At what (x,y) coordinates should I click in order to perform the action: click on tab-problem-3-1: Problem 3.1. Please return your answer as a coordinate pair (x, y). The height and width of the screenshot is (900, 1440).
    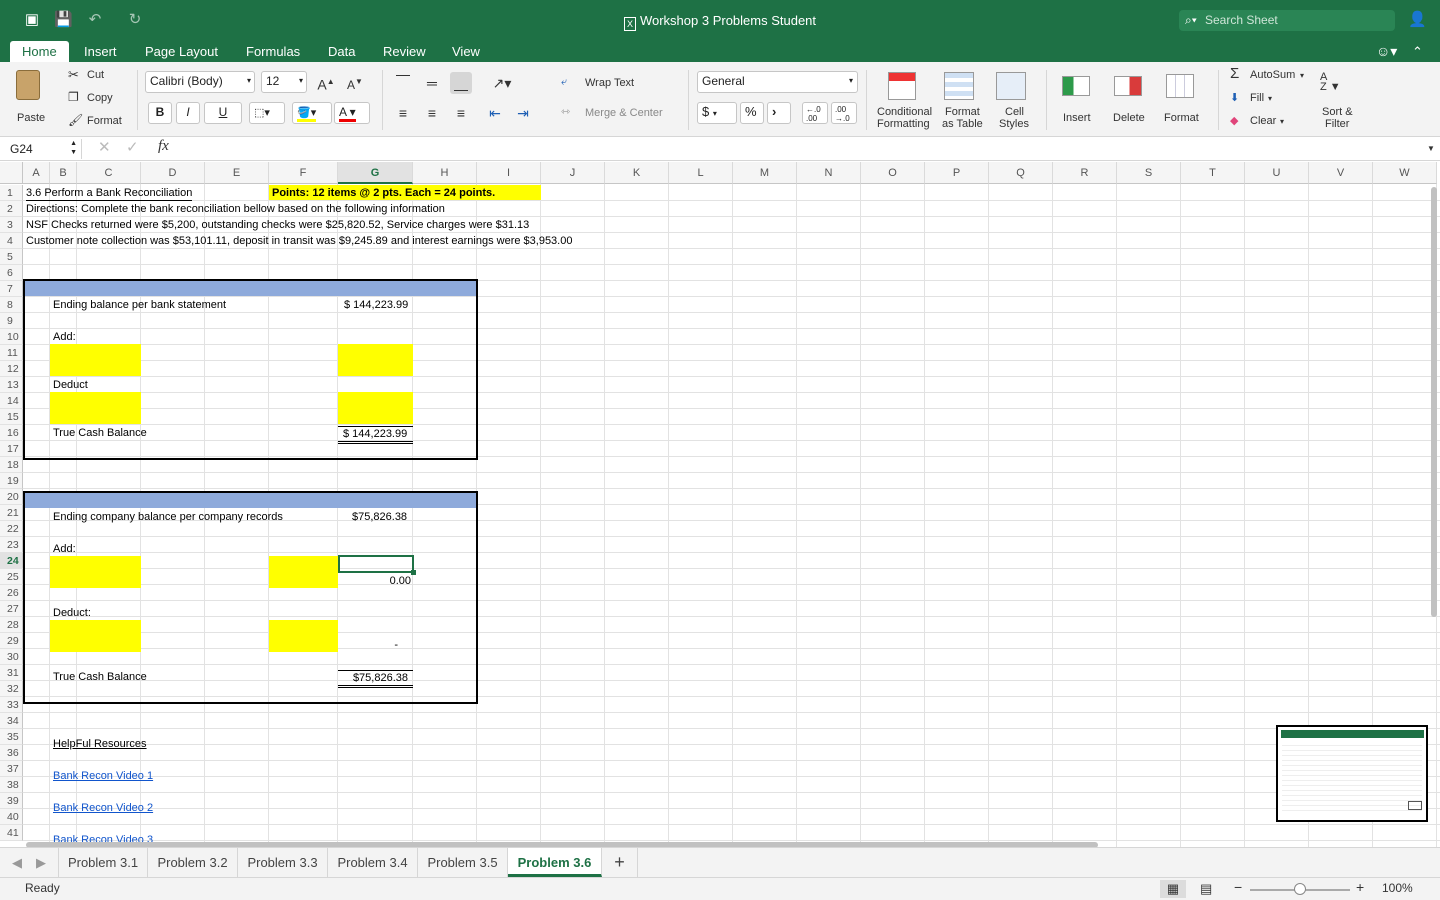
    Looking at the image, I should click on (103, 862).